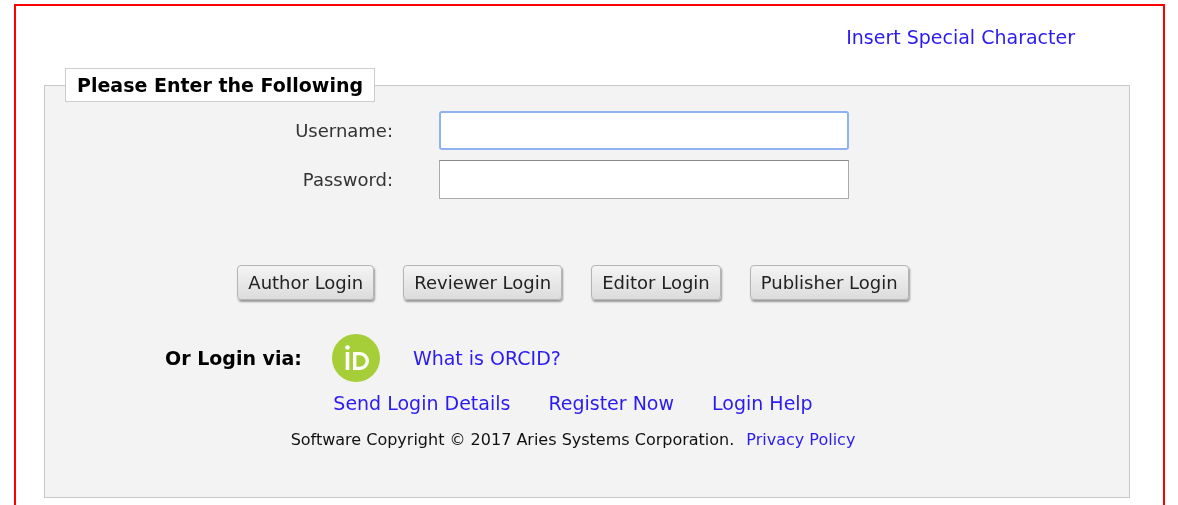 Image resolution: width=1178 pixels, height=505 pixels. I want to click on login-button: Publisher Login, so click(829, 282).